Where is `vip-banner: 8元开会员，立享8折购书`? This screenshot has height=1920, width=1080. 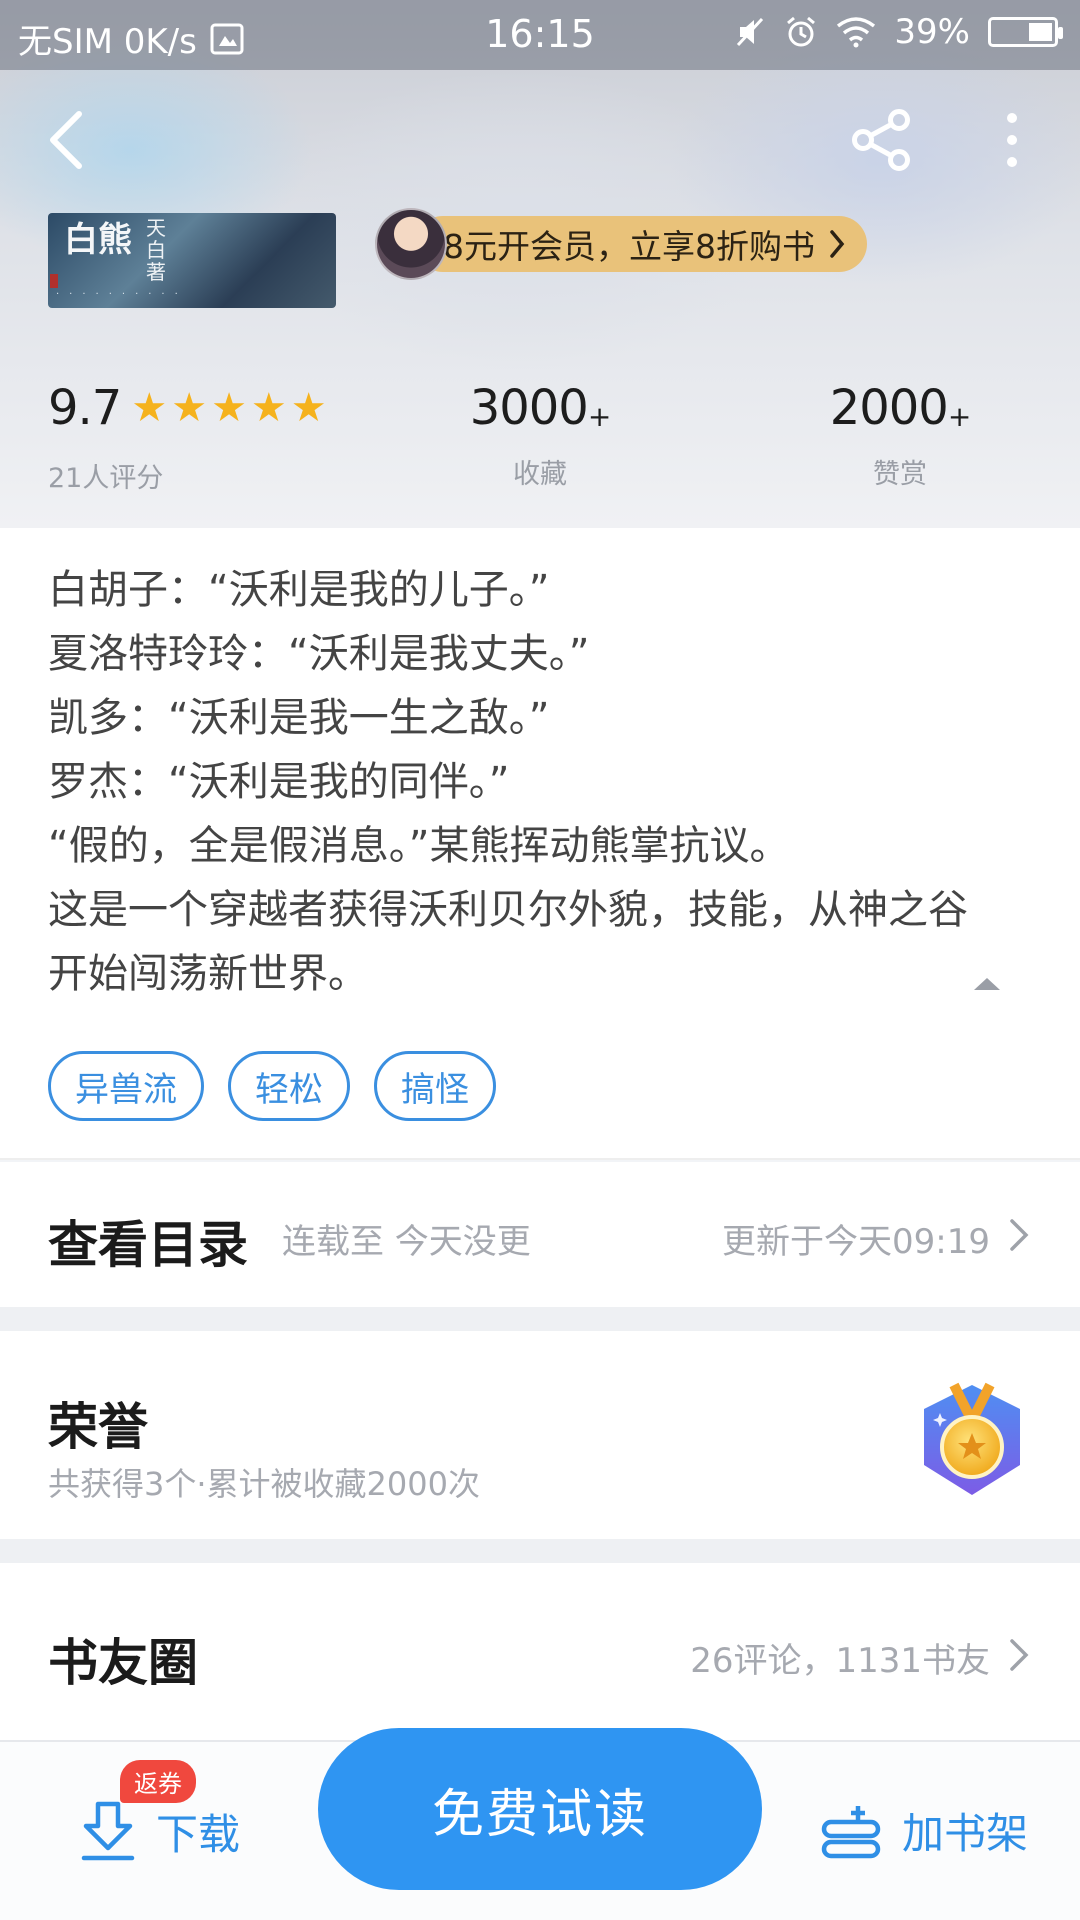
vip-banner: 8元开会员，立享8折购书 is located at coordinates (621, 244).